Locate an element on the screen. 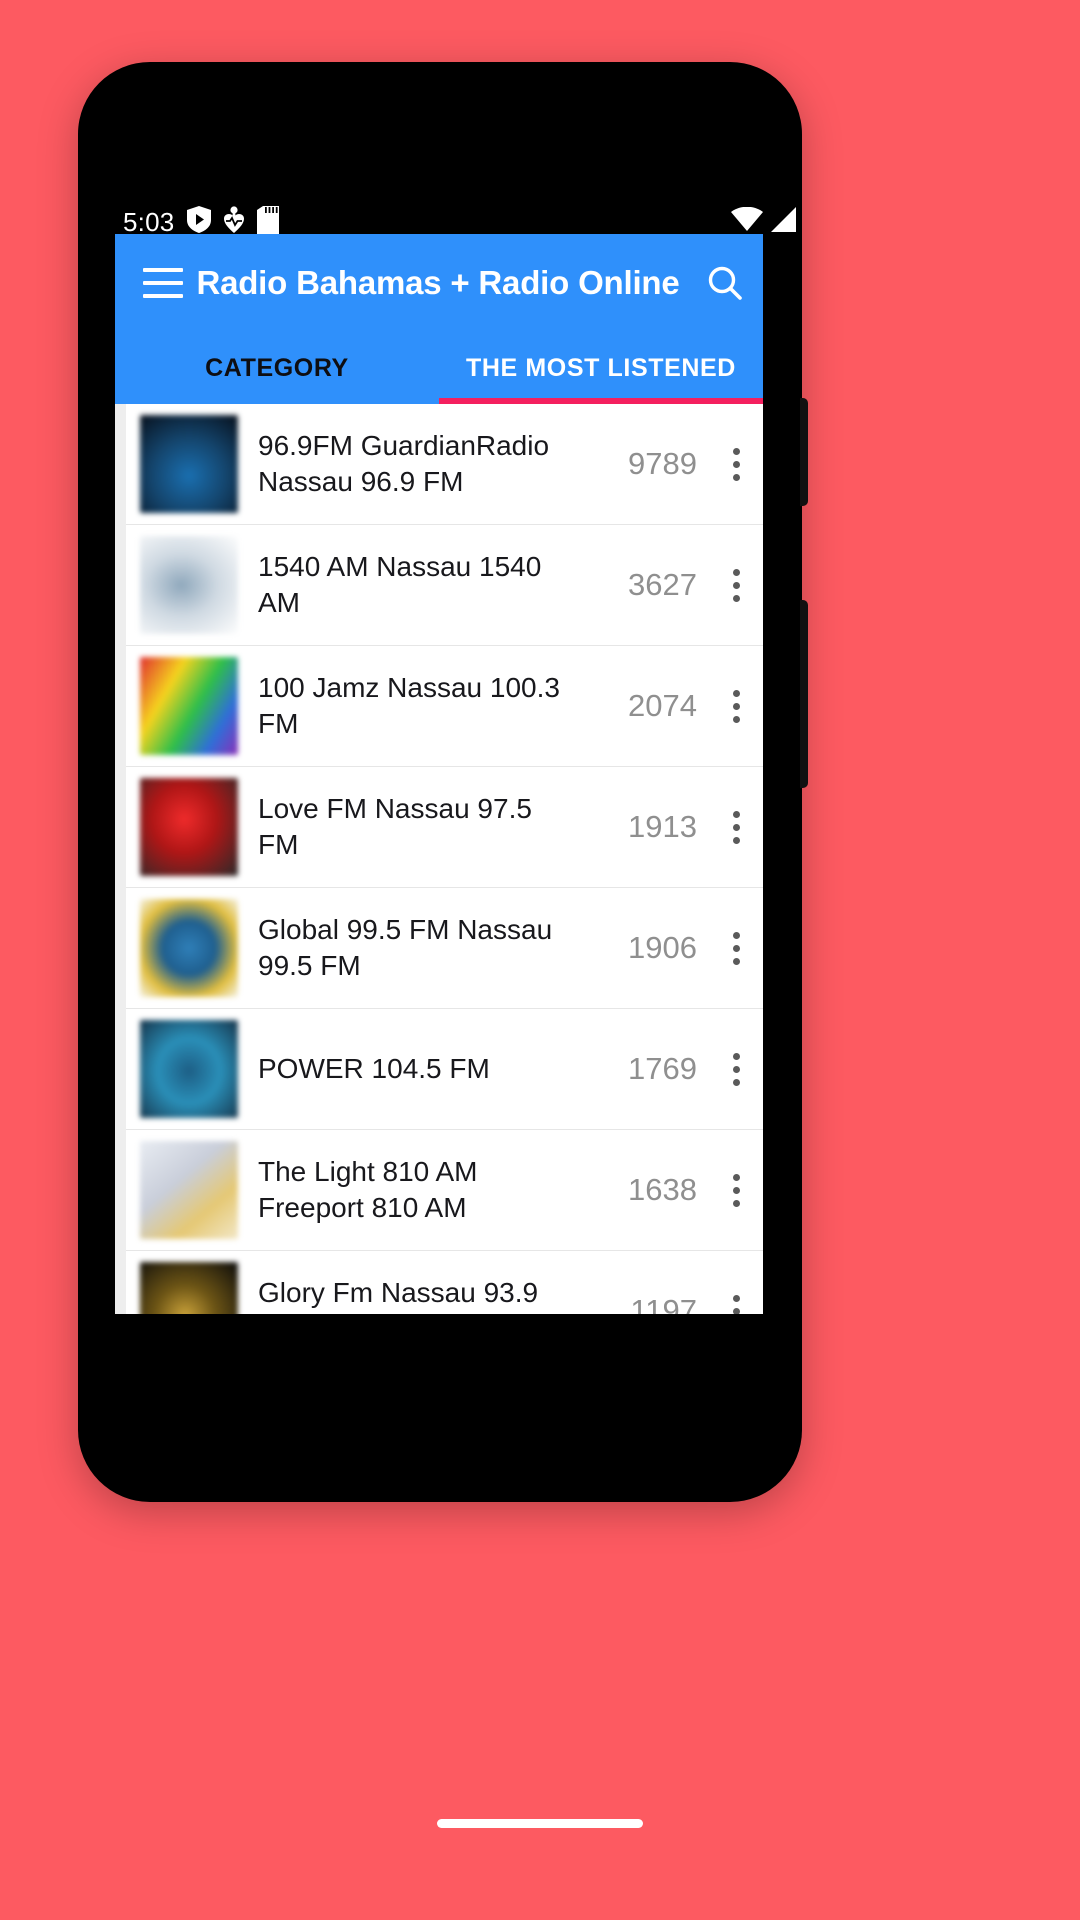 The image size is (1080, 1920). tab-category: CATEGORY is located at coordinates (277, 368).